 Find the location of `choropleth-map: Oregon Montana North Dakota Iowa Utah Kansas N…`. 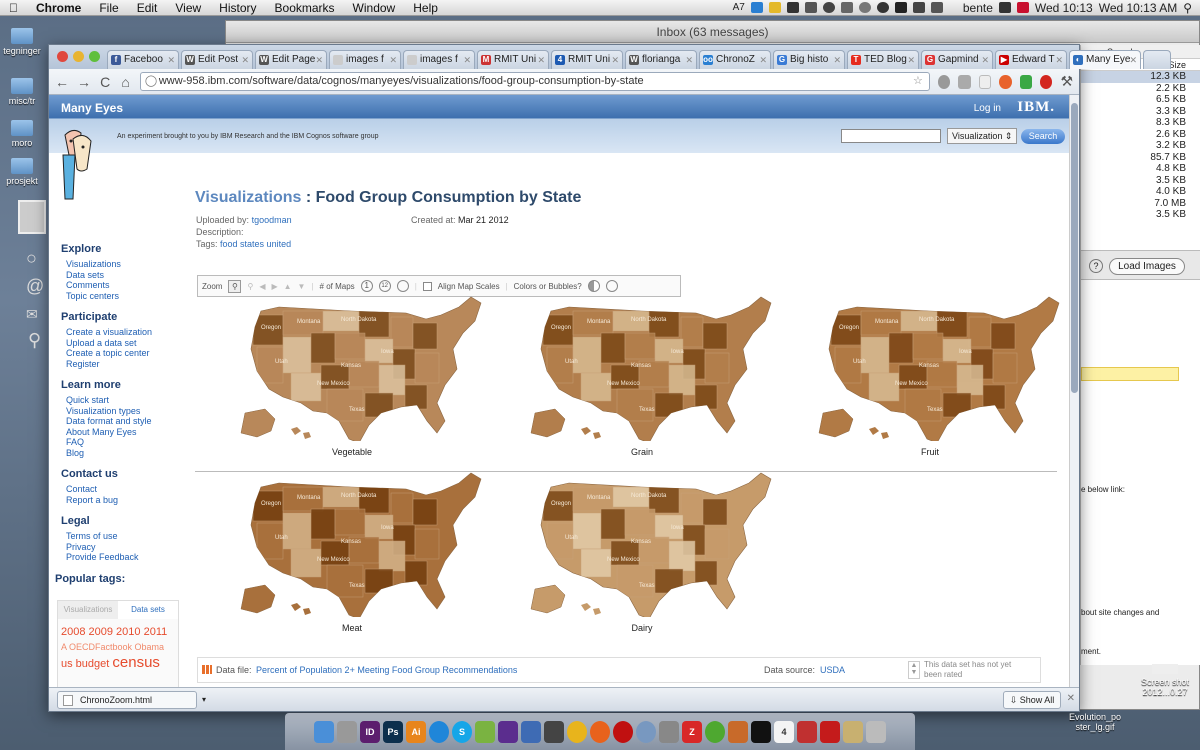

choropleth-map: Oregon Montana North Dakota Iowa Utah Kansas N… is located at coordinates (642, 550).